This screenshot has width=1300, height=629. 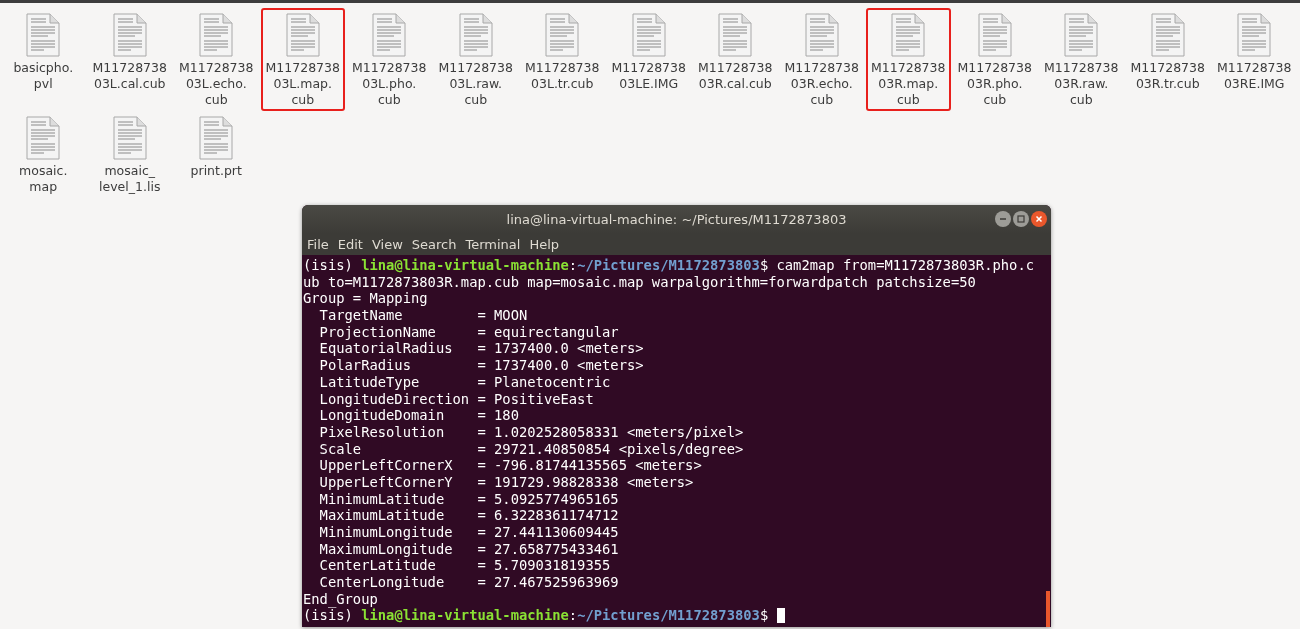 I want to click on output-line: CenterLongitude = 27.467525963969, so click(x=469, y=582).